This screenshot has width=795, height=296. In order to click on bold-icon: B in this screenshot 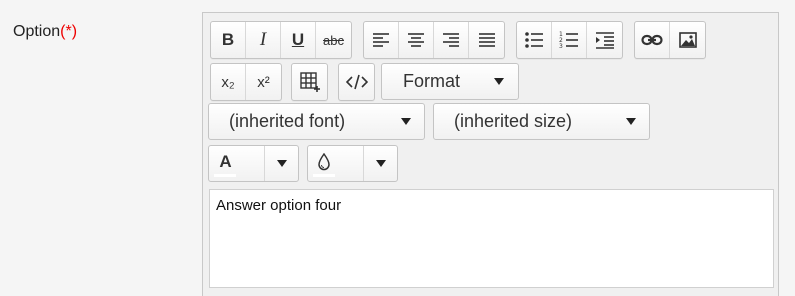, I will do `click(228, 39)`.